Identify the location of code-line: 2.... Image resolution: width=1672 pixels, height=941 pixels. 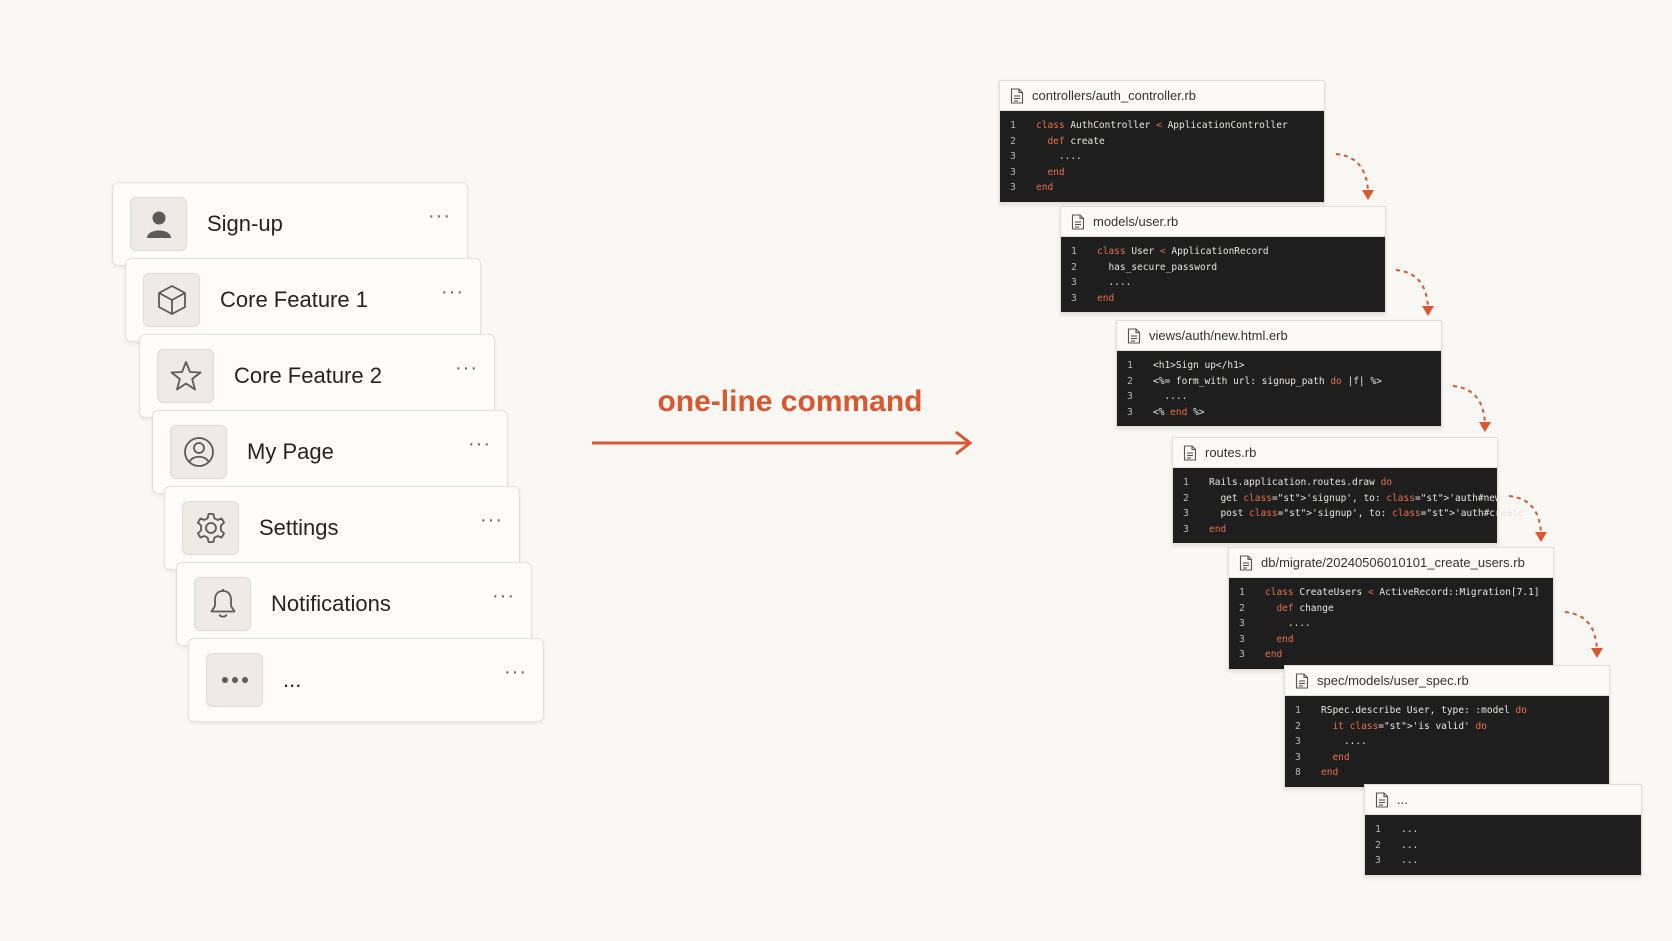
(1503, 846).